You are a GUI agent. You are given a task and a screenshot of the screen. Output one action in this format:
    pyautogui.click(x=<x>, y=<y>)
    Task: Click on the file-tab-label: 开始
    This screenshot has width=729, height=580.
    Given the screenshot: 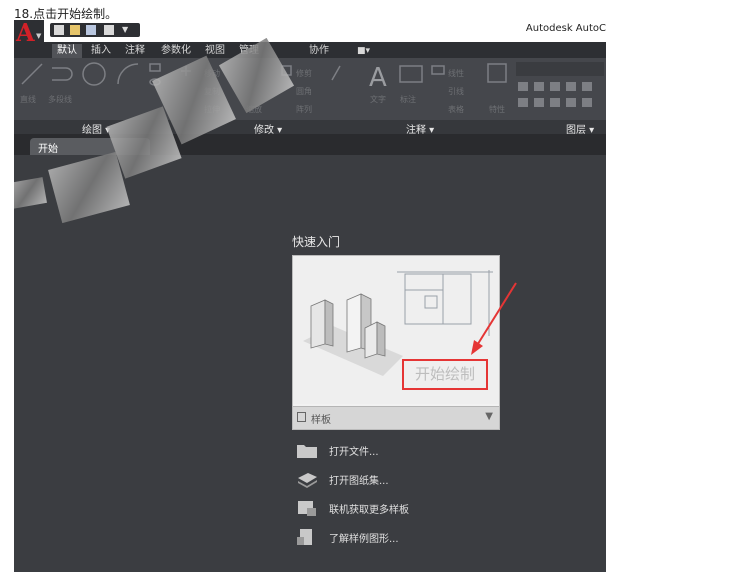 What is the action you would take?
    pyautogui.click(x=48, y=149)
    